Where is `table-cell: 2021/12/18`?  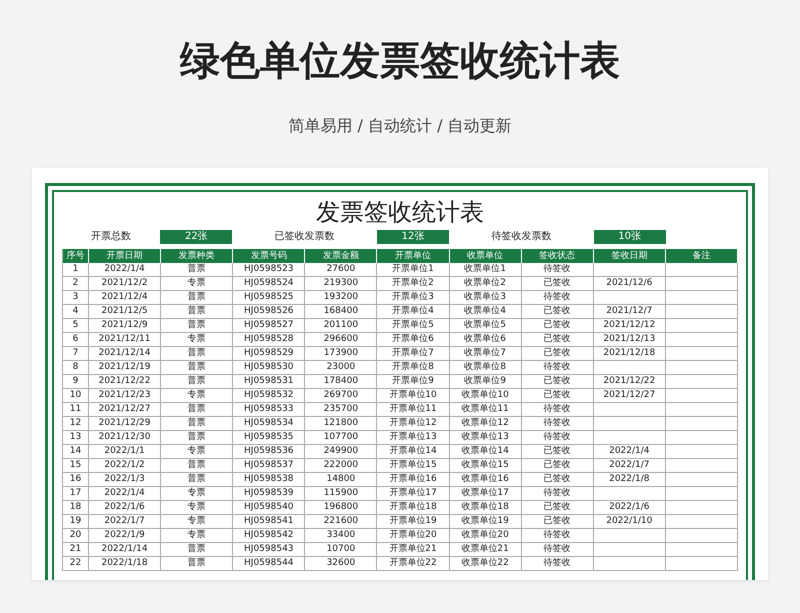
table-cell: 2021/12/18 is located at coordinates (630, 354).